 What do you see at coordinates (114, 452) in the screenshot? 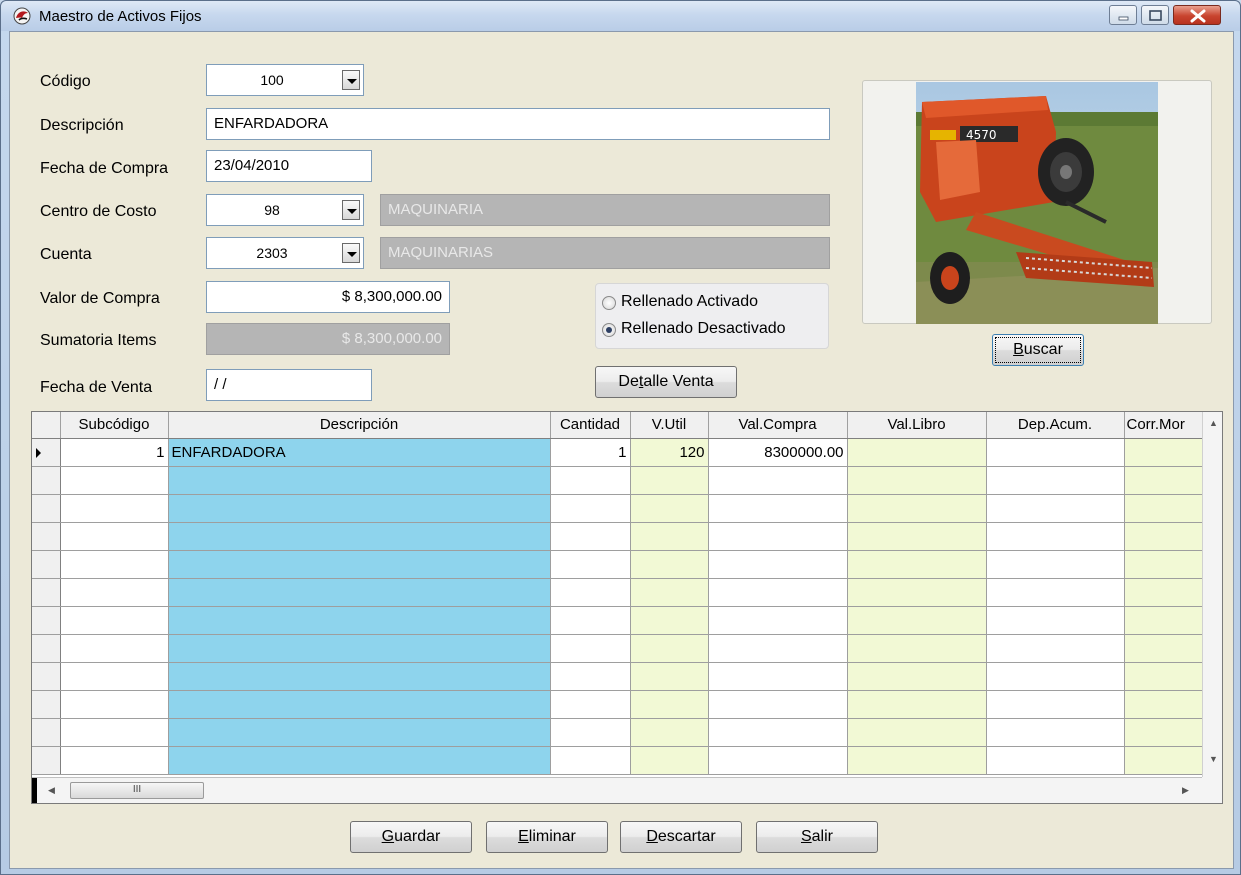
I see `cell-subcodigo: 1` at bounding box center [114, 452].